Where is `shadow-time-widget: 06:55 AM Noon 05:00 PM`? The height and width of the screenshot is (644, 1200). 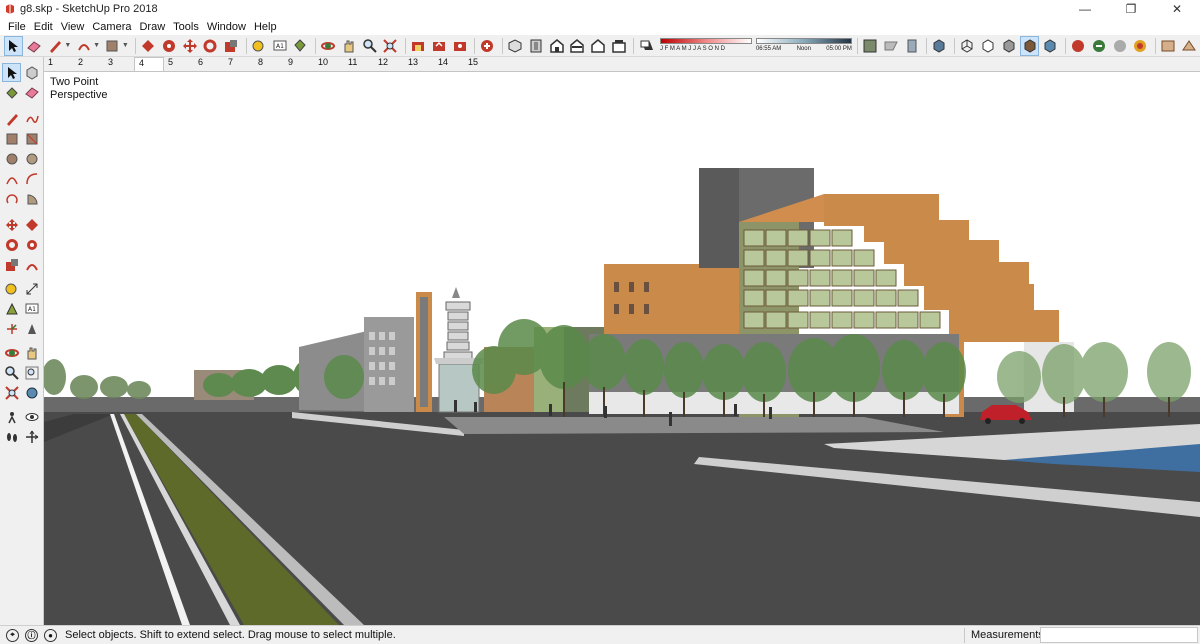
shadow-time-widget: 06:55 AM Noon 05:00 PM is located at coordinates (803, 46).